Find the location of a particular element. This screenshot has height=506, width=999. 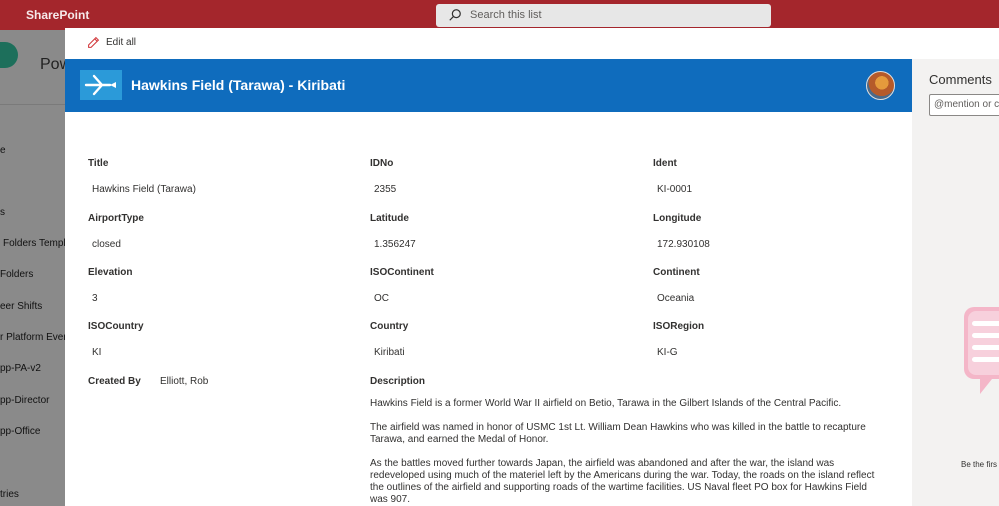

nav-item: pp-PA-v2 is located at coordinates (20, 368).